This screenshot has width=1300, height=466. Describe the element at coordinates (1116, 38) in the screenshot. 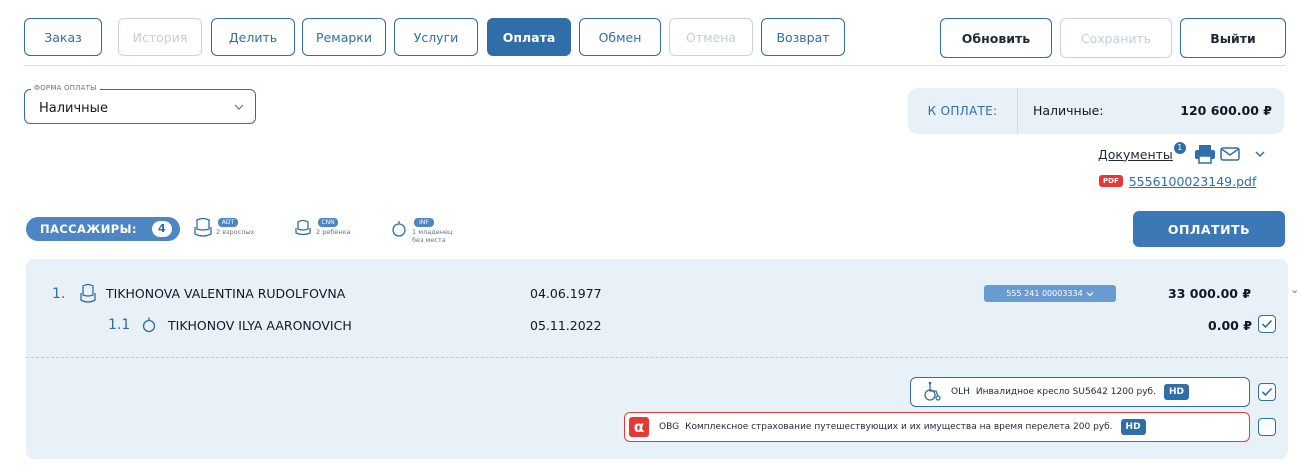

I see `save-button: Сохранить` at that location.